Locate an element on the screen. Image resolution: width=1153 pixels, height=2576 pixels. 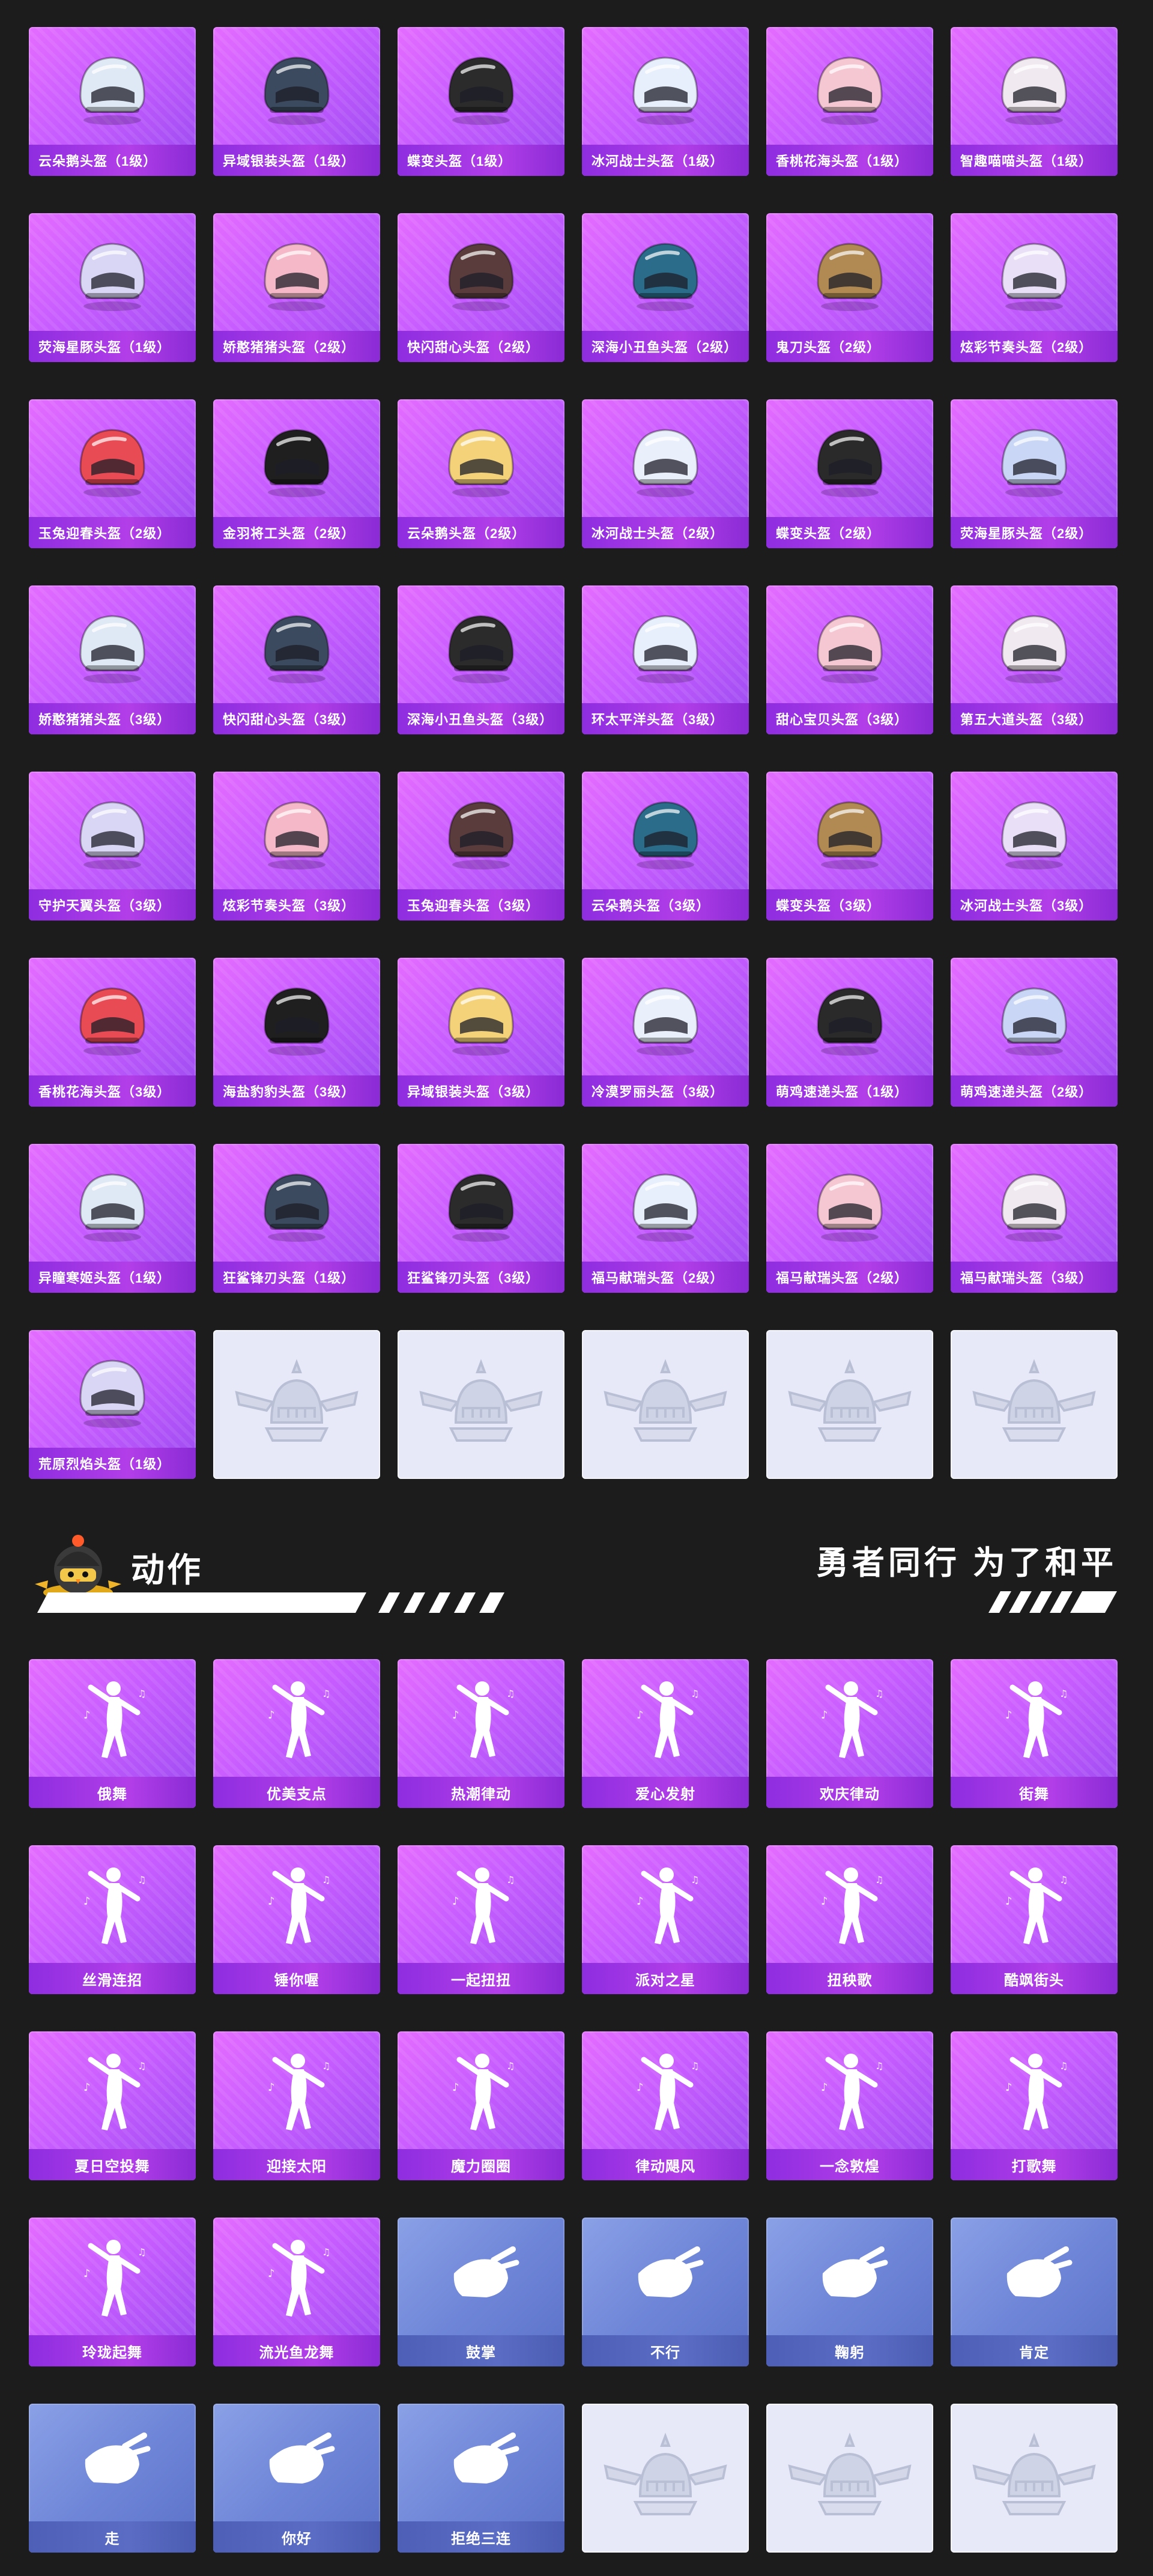
helmet-card: 香桃花海头盔（1级） is located at coordinates (849, 101).